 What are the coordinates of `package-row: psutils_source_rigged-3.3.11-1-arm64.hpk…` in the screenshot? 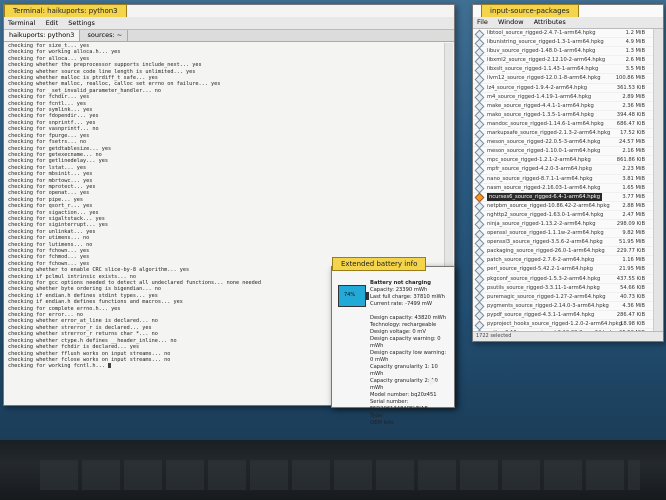 It's located at (563, 288).